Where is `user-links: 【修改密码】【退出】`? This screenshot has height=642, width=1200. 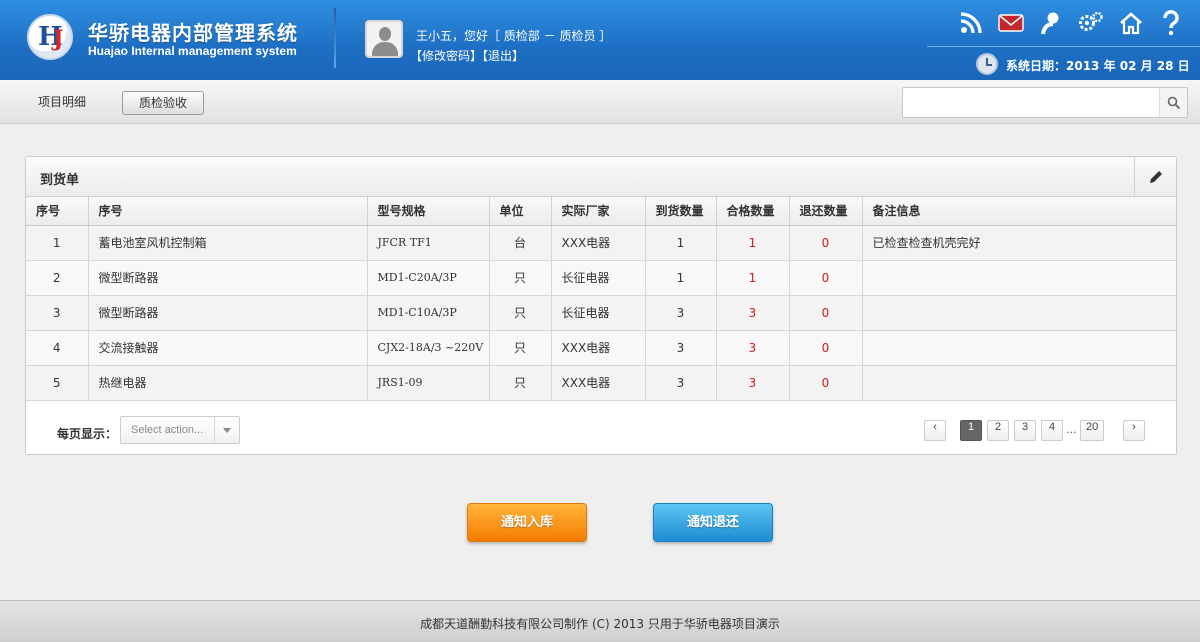
user-links: 【修改密码】【退出】 is located at coordinates (467, 55).